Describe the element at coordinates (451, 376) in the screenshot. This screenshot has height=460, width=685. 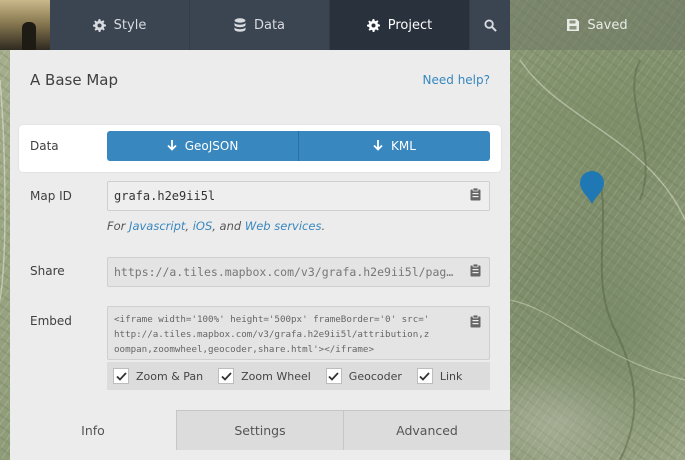
I see `link-label: Link` at that location.